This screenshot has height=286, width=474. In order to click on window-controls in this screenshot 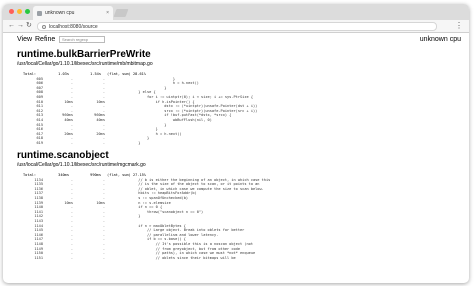, I will do `click(19, 11)`.